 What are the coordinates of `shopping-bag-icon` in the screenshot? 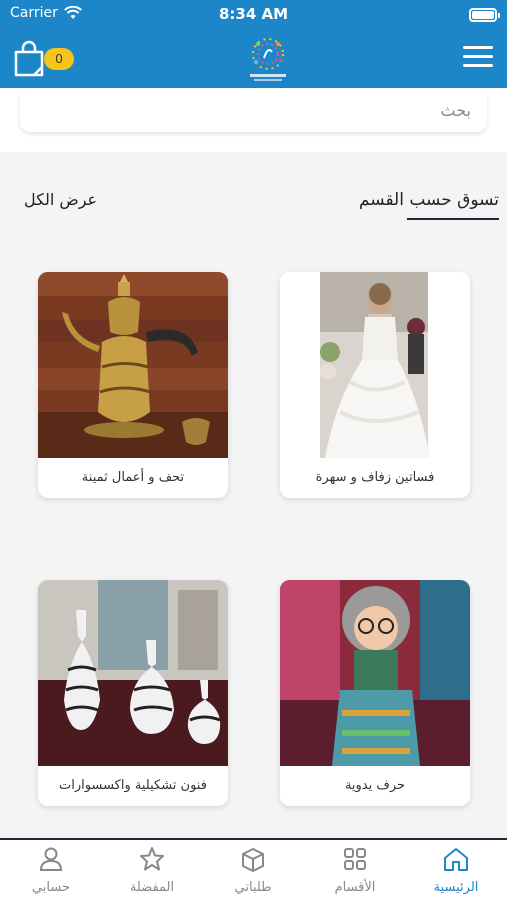 It's located at (29, 58).